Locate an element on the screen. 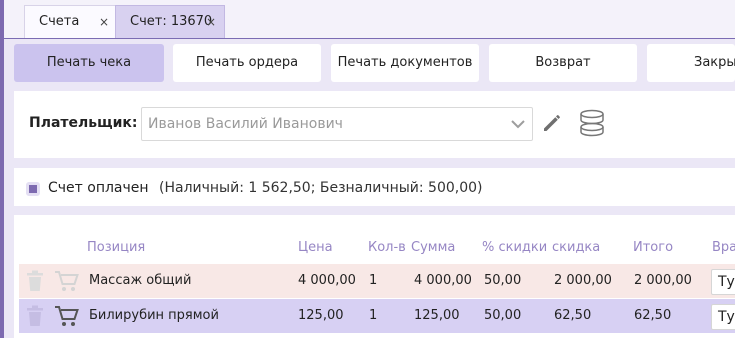  print-documents-button: Печать документов is located at coordinates (405, 63).